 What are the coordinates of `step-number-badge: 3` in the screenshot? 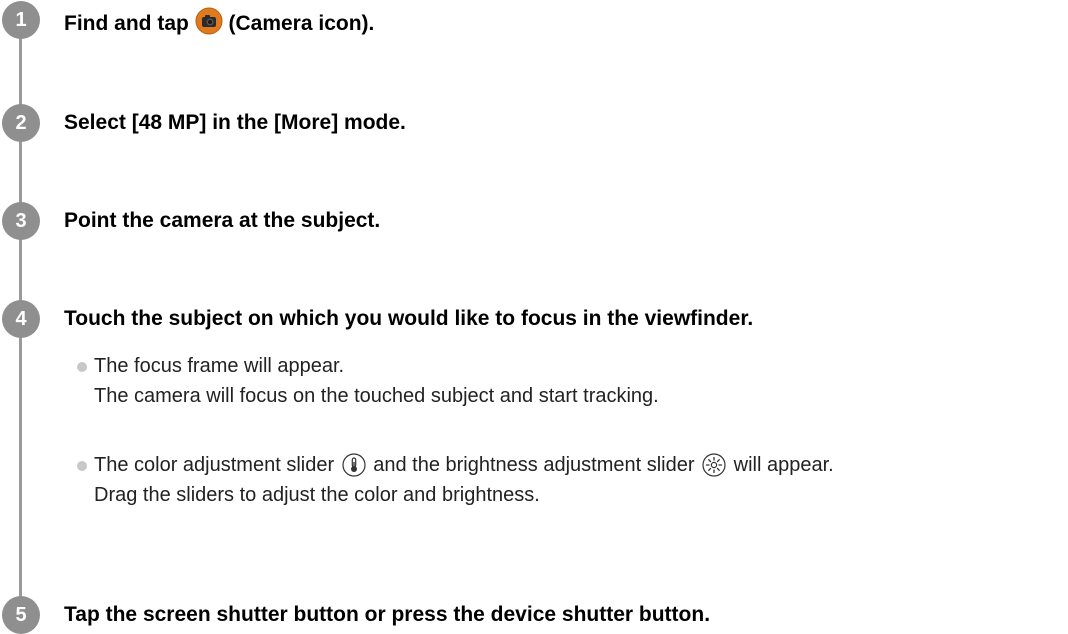 It's located at (21, 221).